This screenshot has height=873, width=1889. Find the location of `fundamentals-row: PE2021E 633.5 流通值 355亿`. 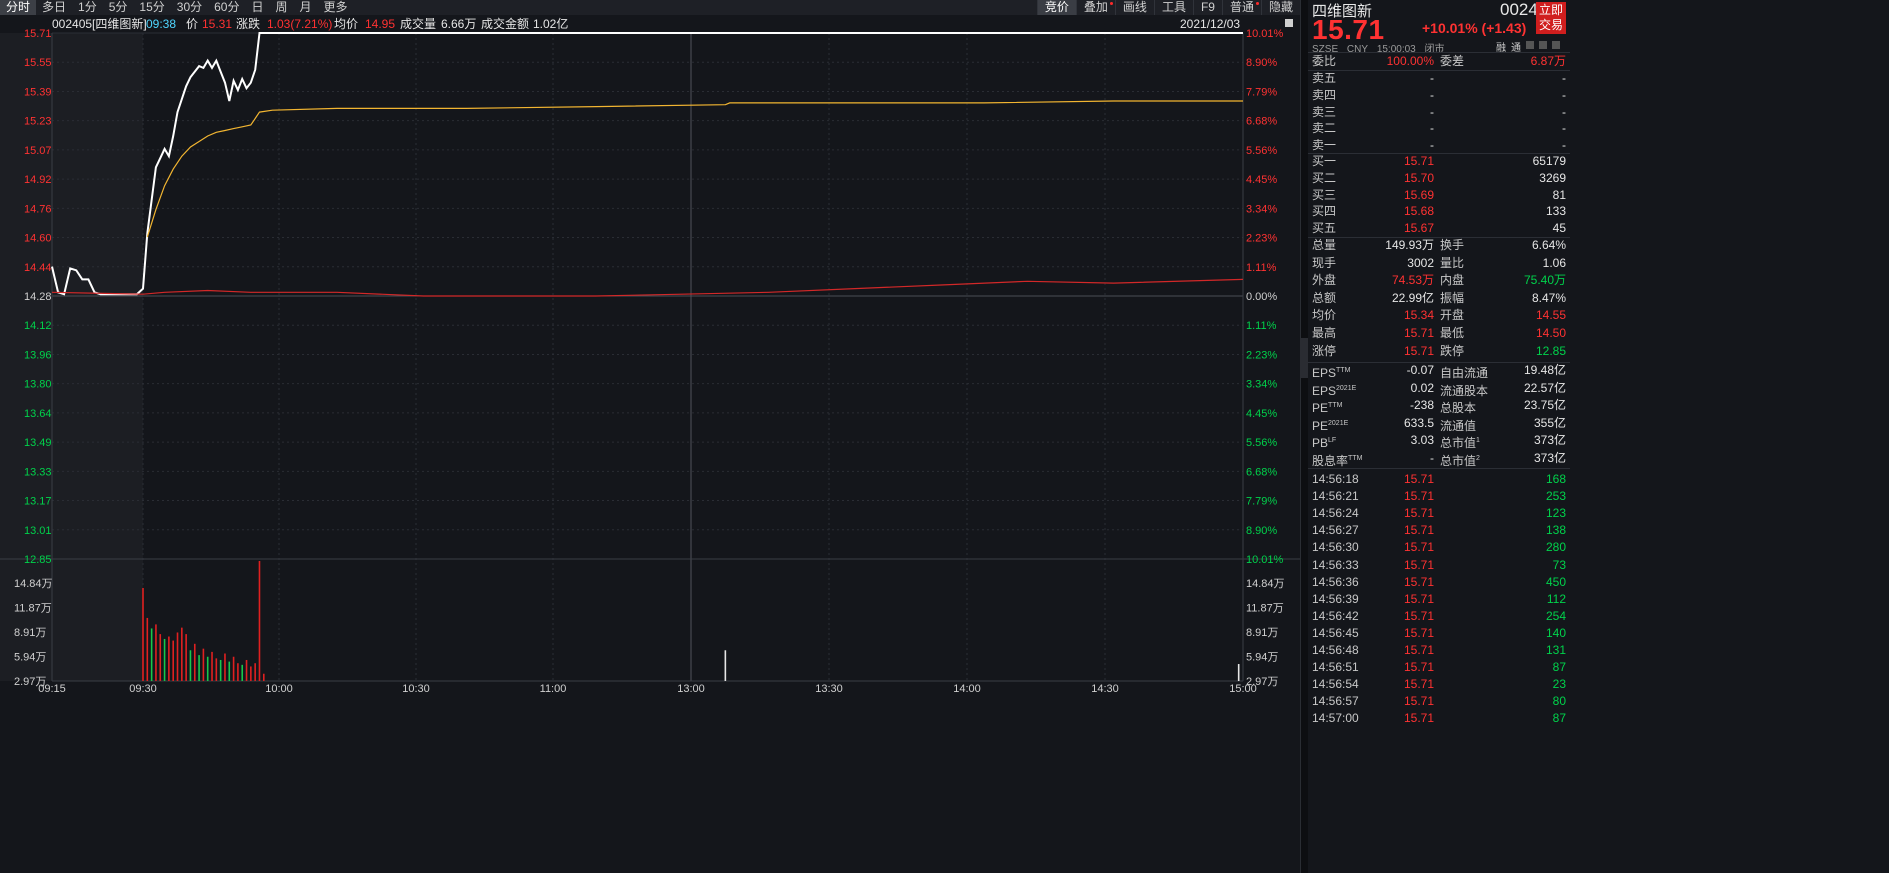

fundamentals-row: PE2021E 633.5 流通值 355亿 is located at coordinates (1439, 424).